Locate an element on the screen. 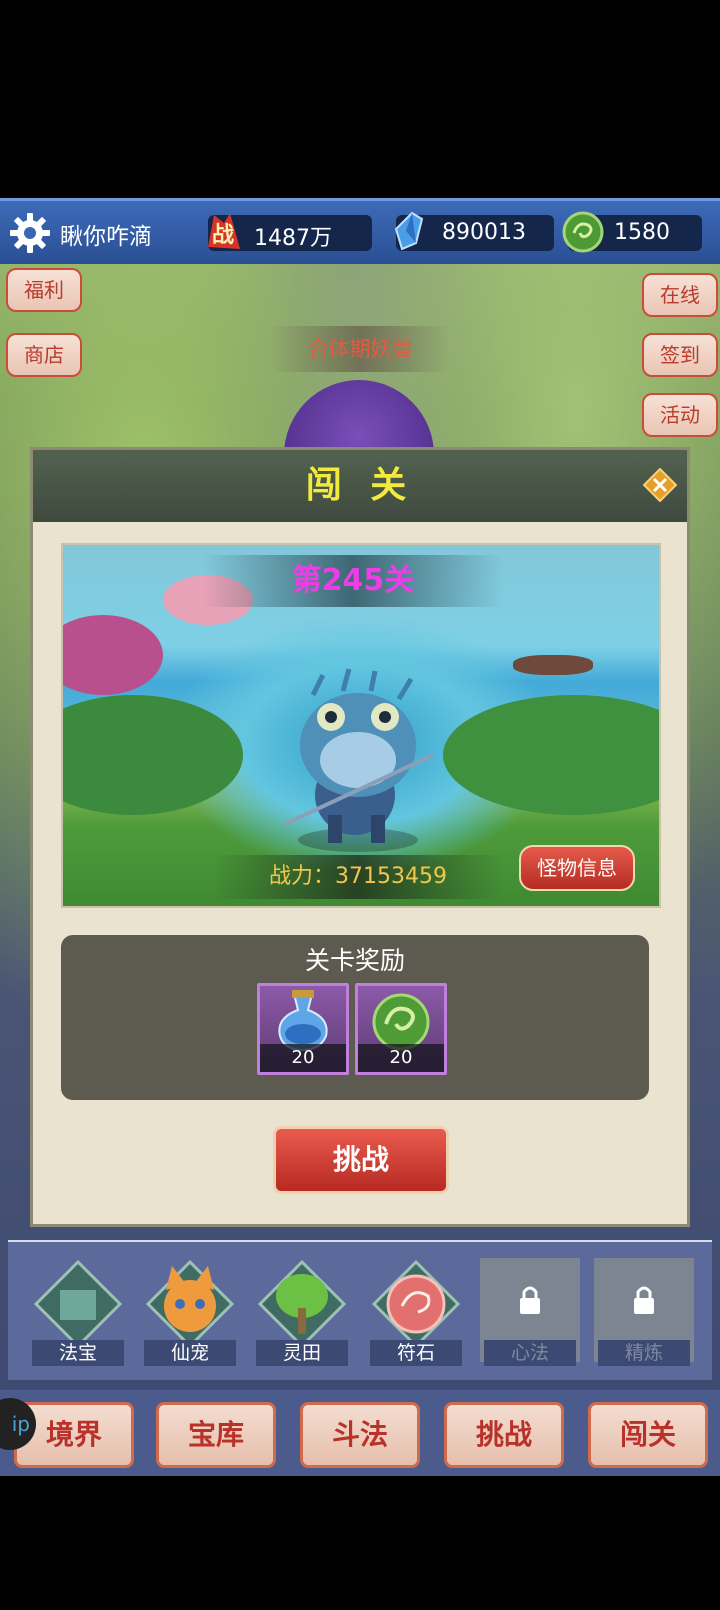 This screenshot has height=1610, width=720. blue-potion-icon is located at coordinates (303, 1021).